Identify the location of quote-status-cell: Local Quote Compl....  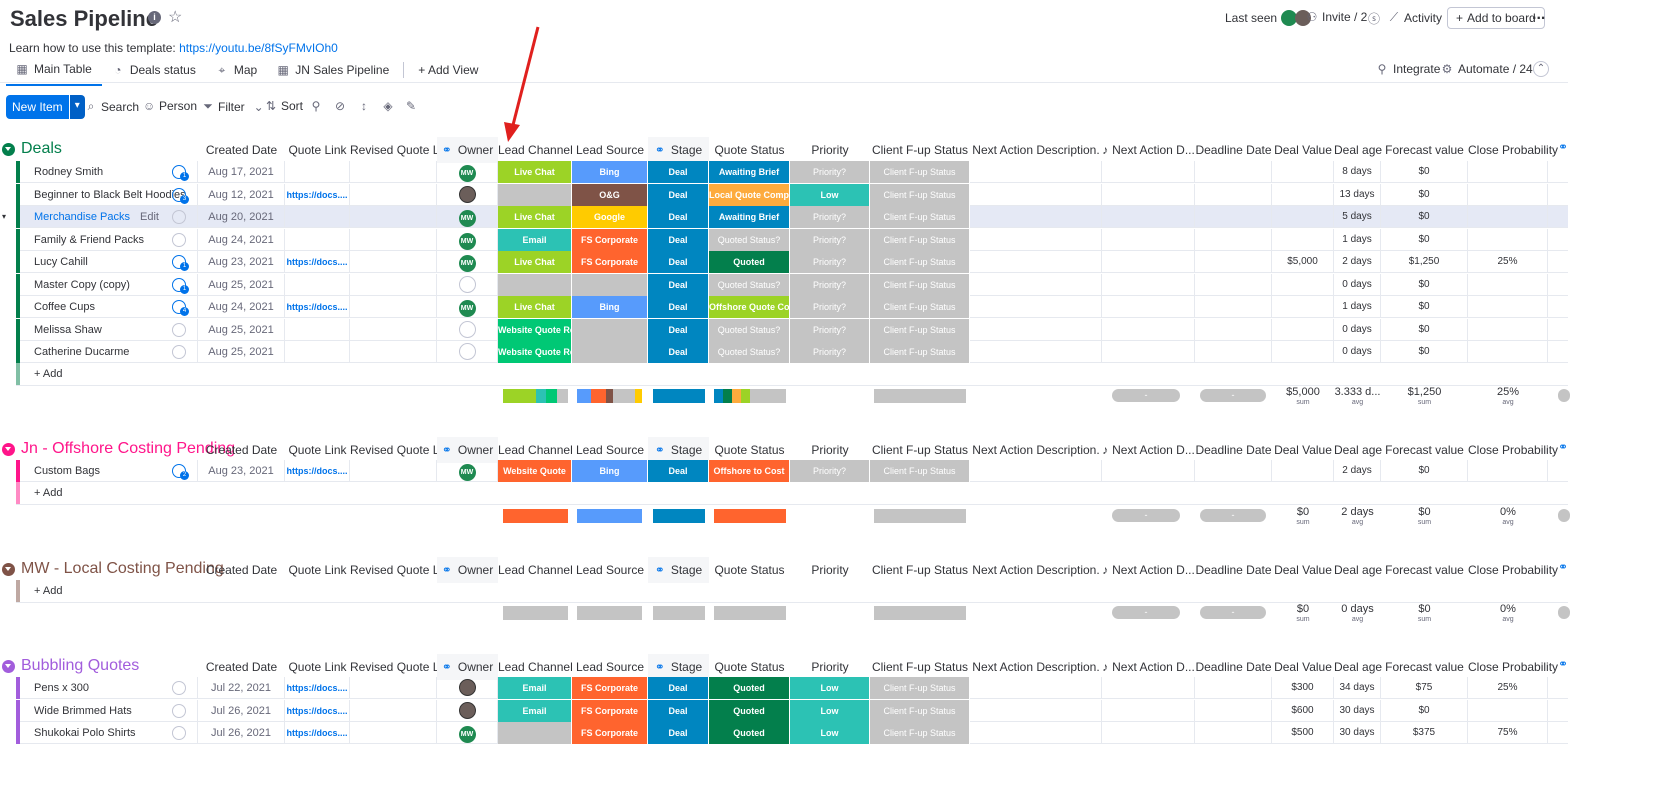
(749, 194).